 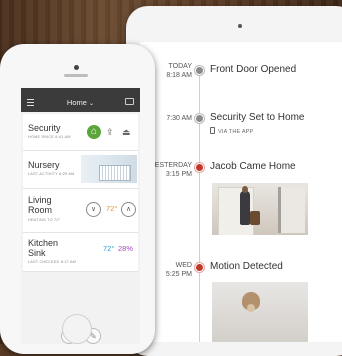 What do you see at coordinates (199, 204) in the screenshot?
I see `timeline-line` at bounding box center [199, 204].